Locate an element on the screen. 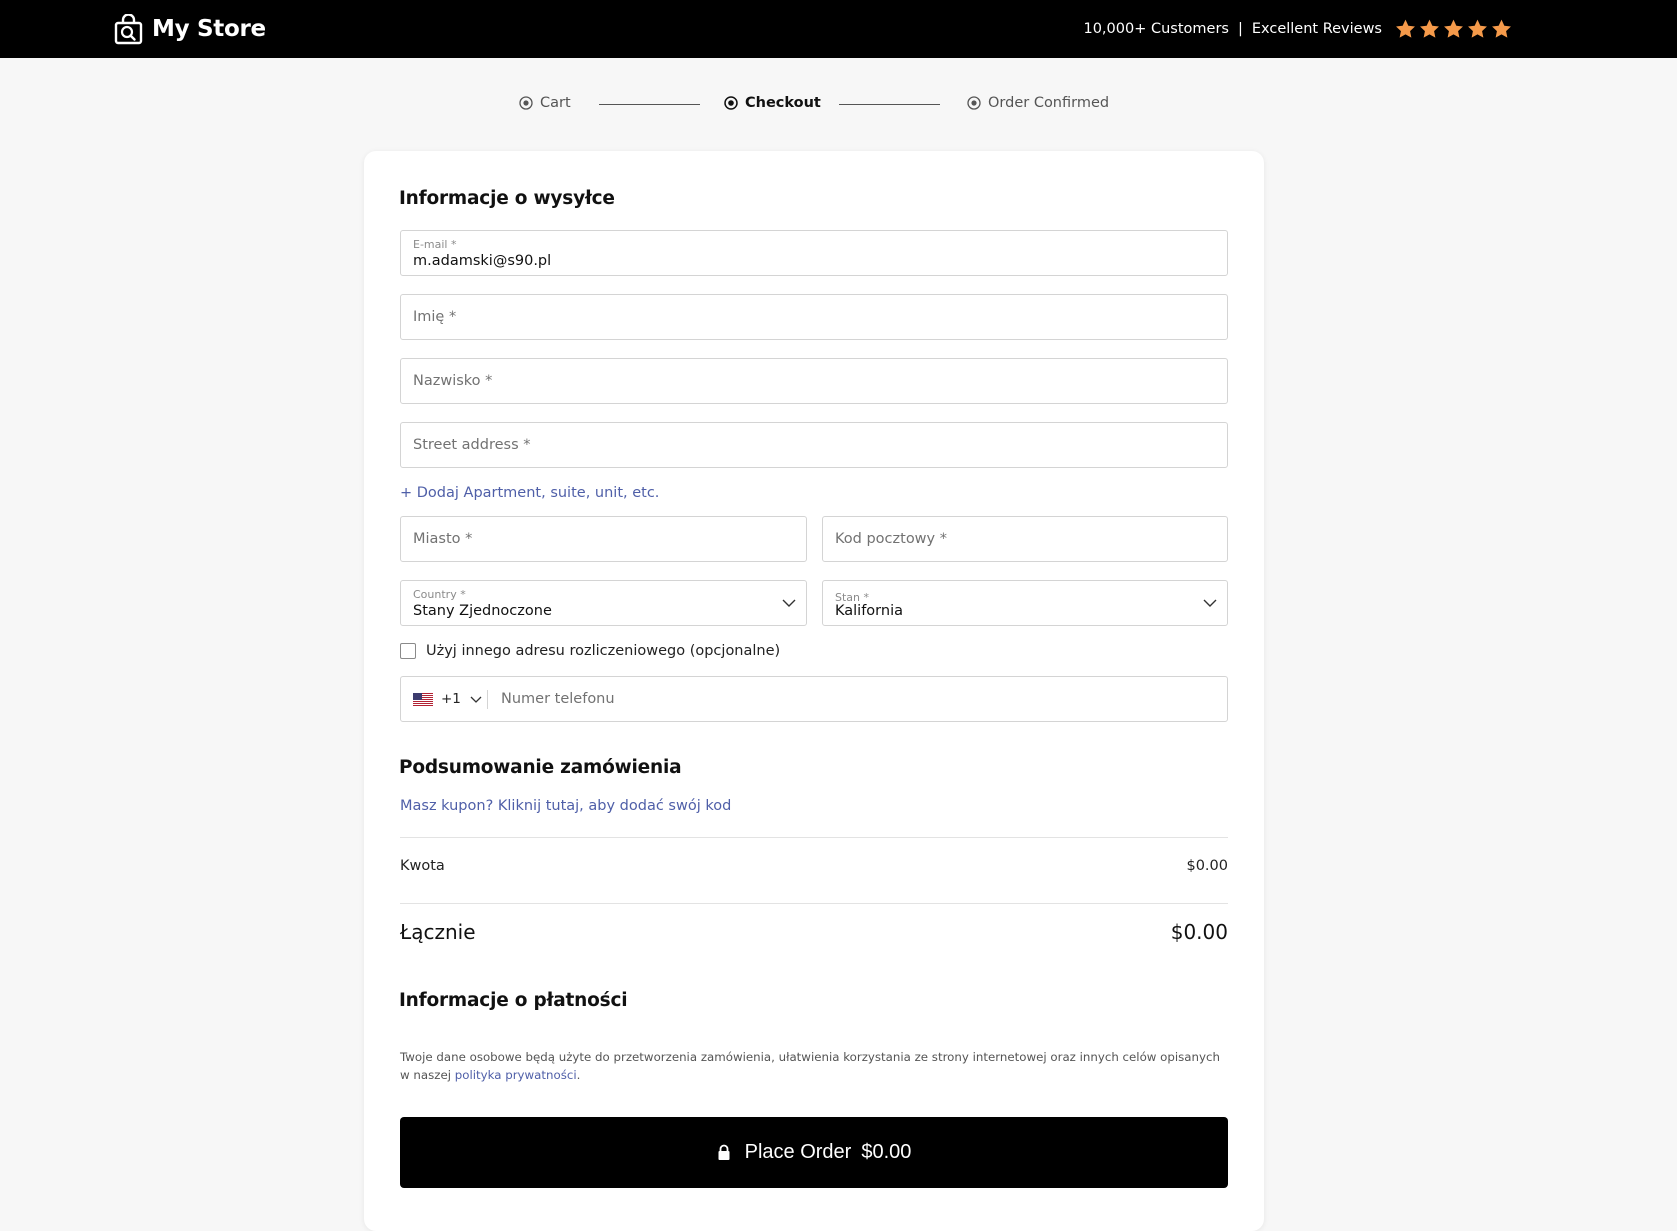 The height and width of the screenshot is (1231, 1677). summary-title: Podsumowanie zamówienia is located at coordinates (540, 767).